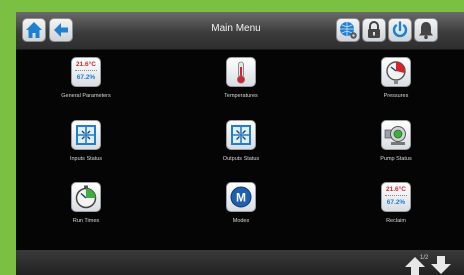 This screenshot has width=464, height=275. What do you see at coordinates (396, 96) in the screenshot?
I see `menu-item-label: Pressures` at bounding box center [396, 96].